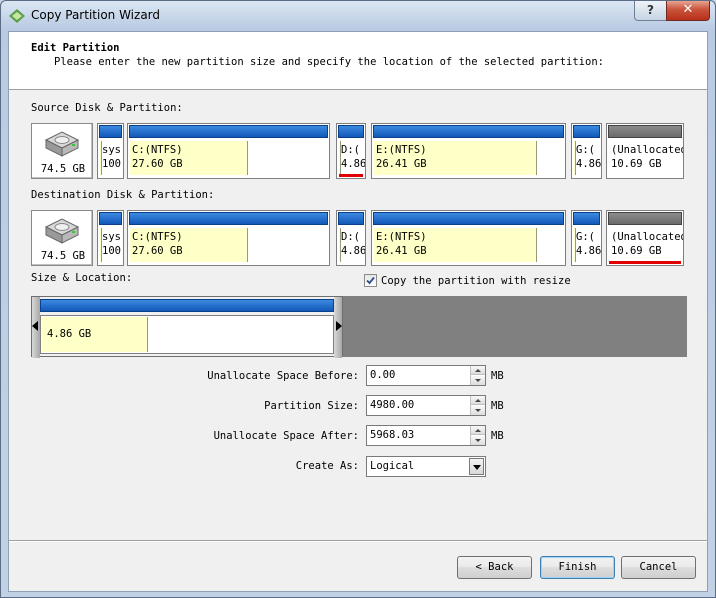 The width and height of the screenshot is (716, 598). Describe the element at coordinates (96, 15) in the screenshot. I see `window-title: Copy Partition Wizard` at that location.